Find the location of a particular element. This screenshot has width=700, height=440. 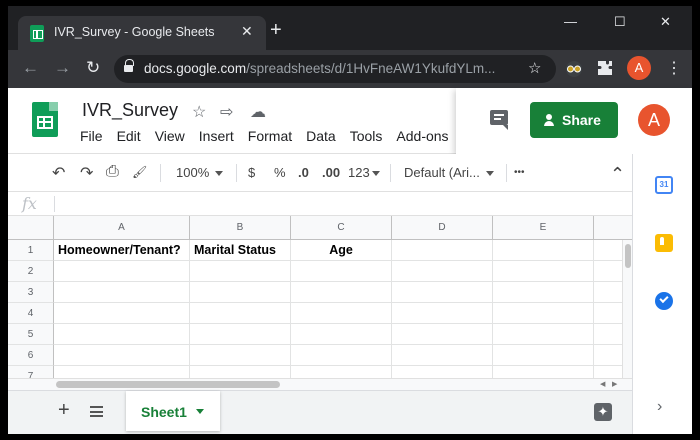

cell-d6 is located at coordinates (442, 355).